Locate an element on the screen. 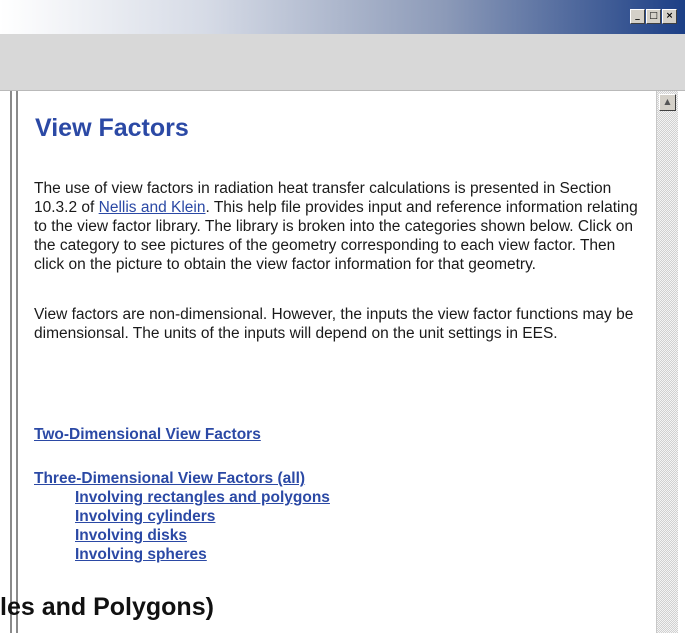 This screenshot has width=685, height=633. maximize-button: □ is located at coordinates (653, 16).